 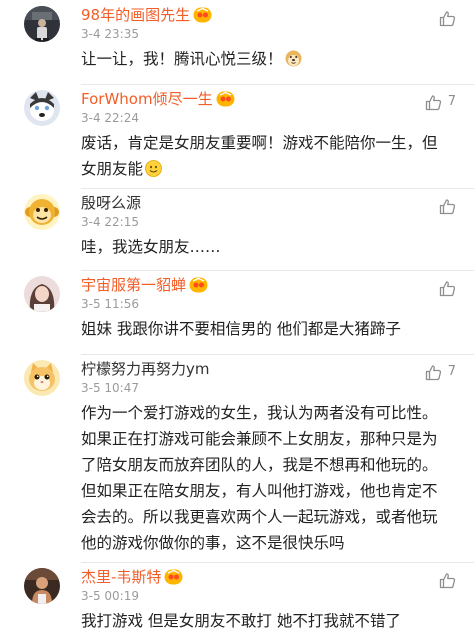 I want to click on commenter-name: 杰里-韦斯特, so click(x=121, y=577).